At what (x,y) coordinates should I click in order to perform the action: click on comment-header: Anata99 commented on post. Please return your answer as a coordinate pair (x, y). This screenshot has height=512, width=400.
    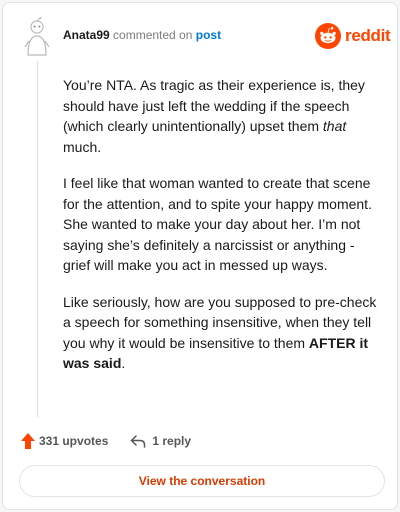
    Looking at the image, I should click on (142, 35).